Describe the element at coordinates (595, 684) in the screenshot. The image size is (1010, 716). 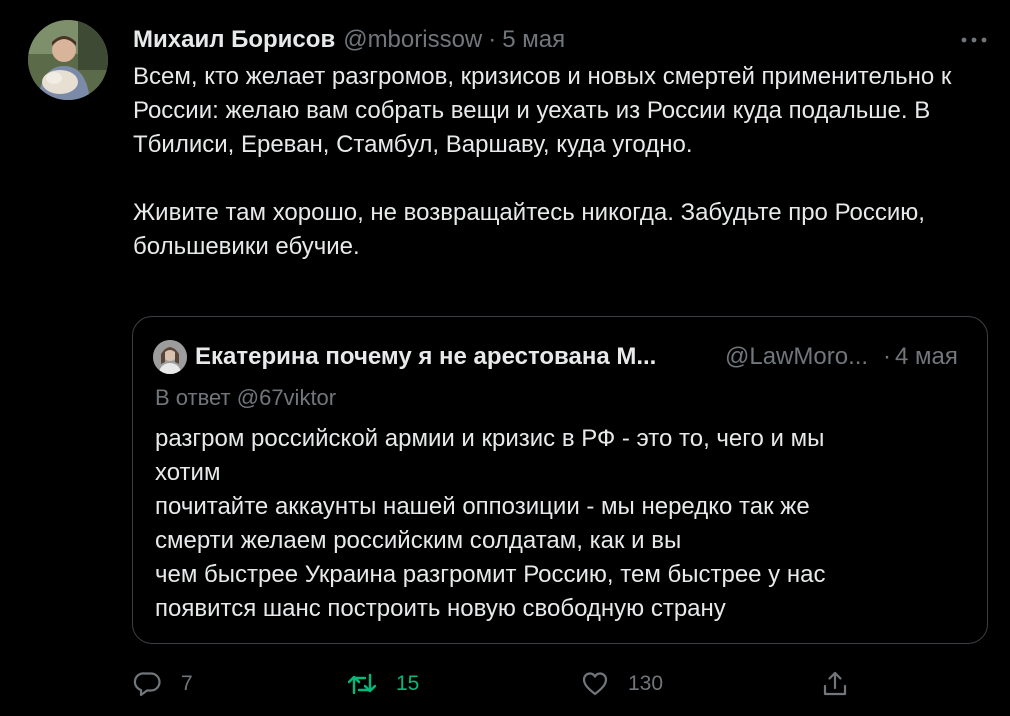
I see `like-icon` at that location.